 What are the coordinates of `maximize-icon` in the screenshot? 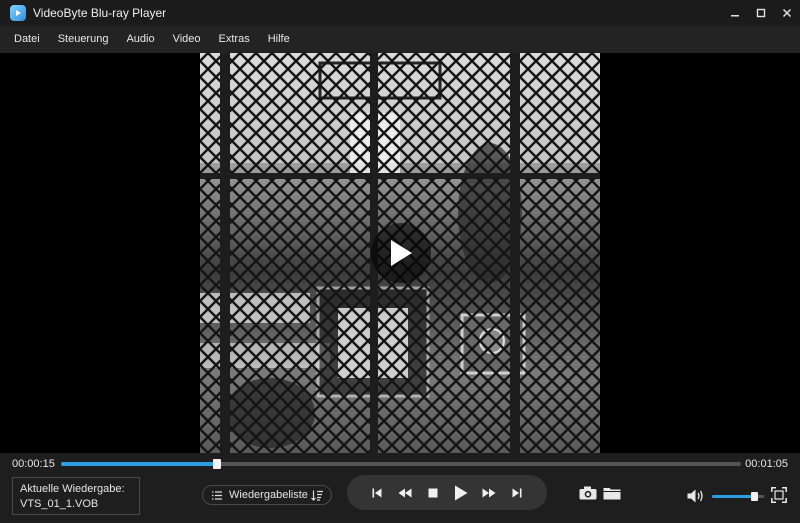 It's located at (761, 13).